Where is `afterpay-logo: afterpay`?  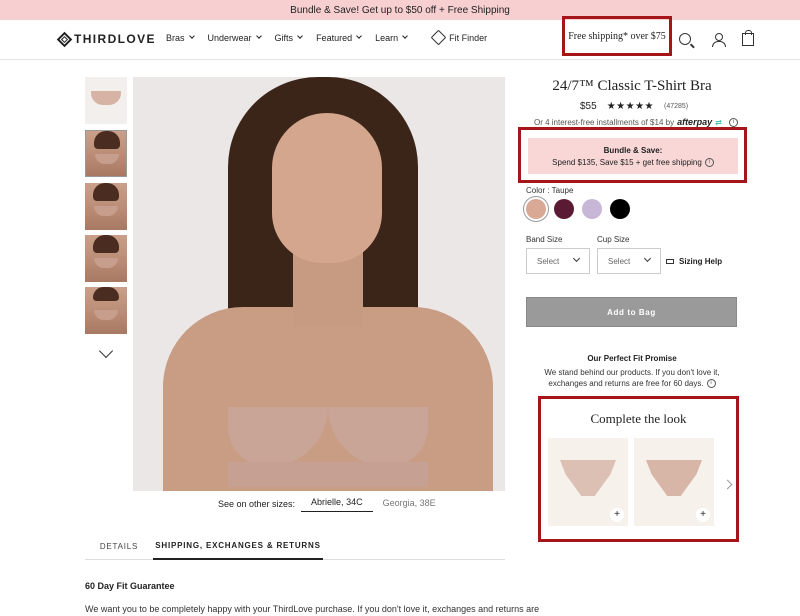
afterpay-logo: afterpay is located at coordinates (695, 122).